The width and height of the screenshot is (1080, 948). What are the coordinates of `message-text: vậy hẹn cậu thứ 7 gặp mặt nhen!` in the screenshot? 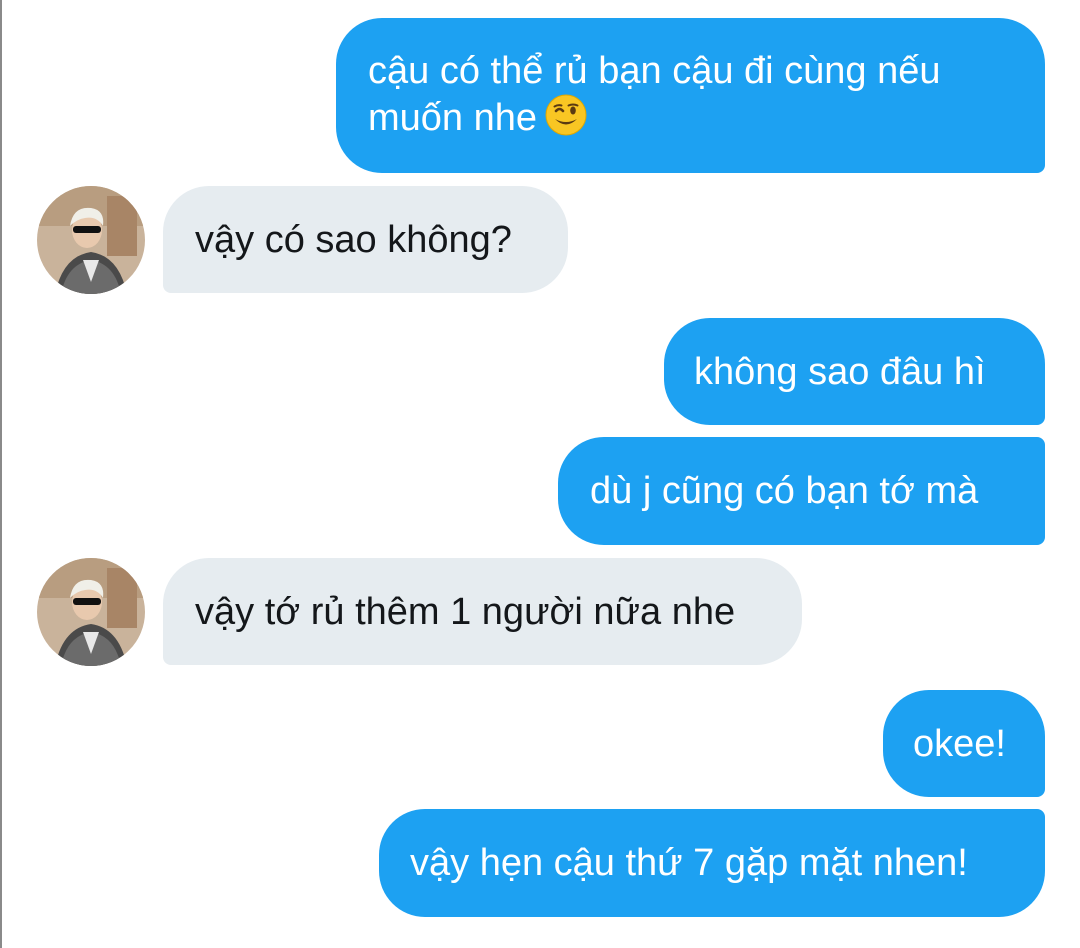 It's located at (689, 863).